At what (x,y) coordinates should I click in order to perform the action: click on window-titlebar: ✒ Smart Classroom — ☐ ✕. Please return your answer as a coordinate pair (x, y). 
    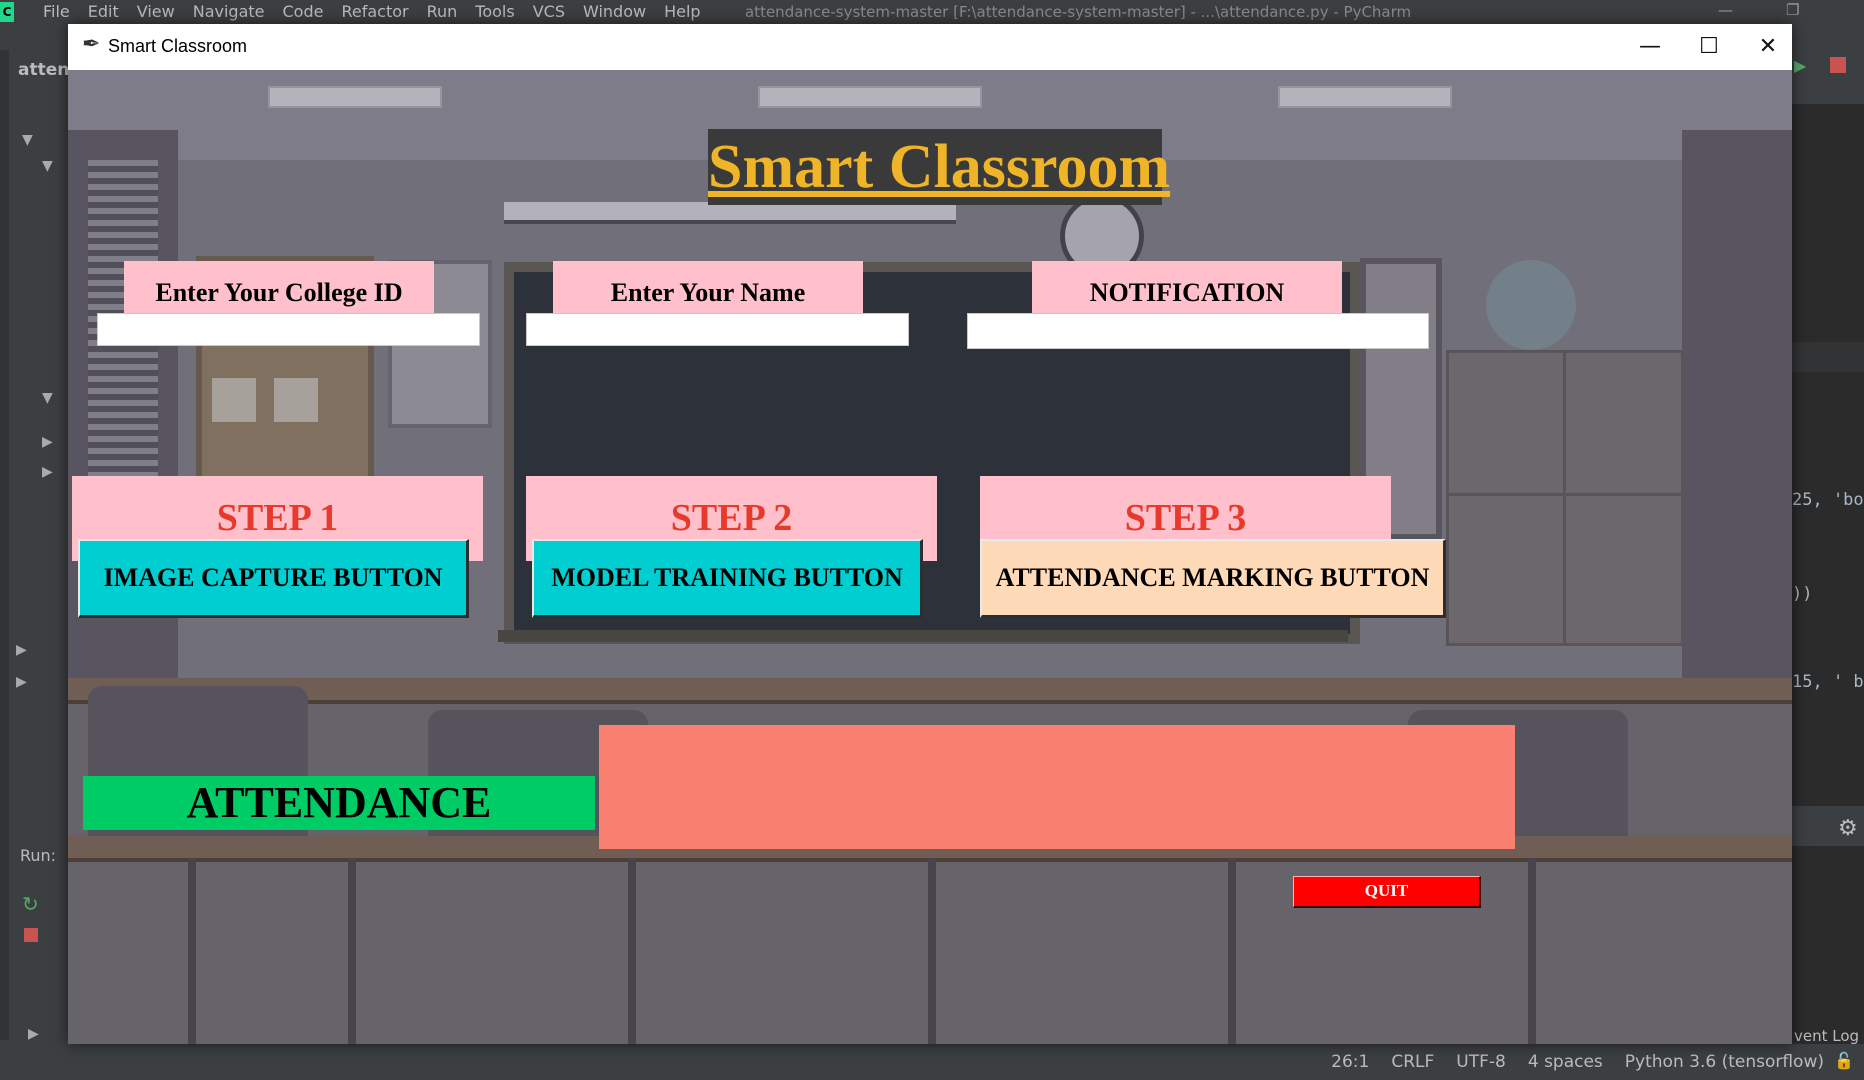
    Looking at the image, I should click on (930, 47).